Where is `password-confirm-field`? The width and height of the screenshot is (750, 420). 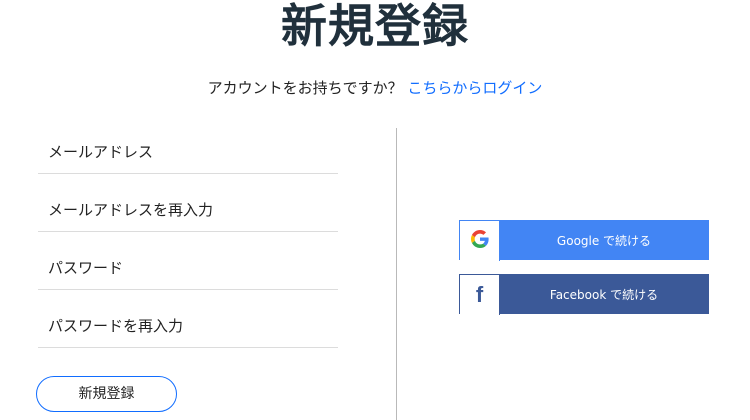 password-confirm-field is located at coordinates (188, 324).